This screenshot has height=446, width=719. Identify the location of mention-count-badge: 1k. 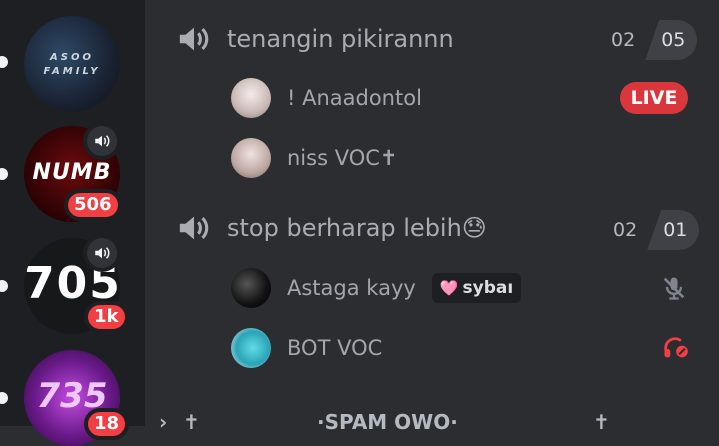
(106, 317).